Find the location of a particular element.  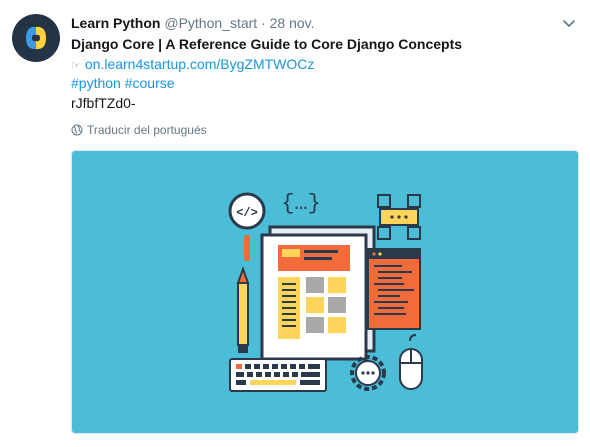

keyboard-icon is located at coordinates (278, 375).